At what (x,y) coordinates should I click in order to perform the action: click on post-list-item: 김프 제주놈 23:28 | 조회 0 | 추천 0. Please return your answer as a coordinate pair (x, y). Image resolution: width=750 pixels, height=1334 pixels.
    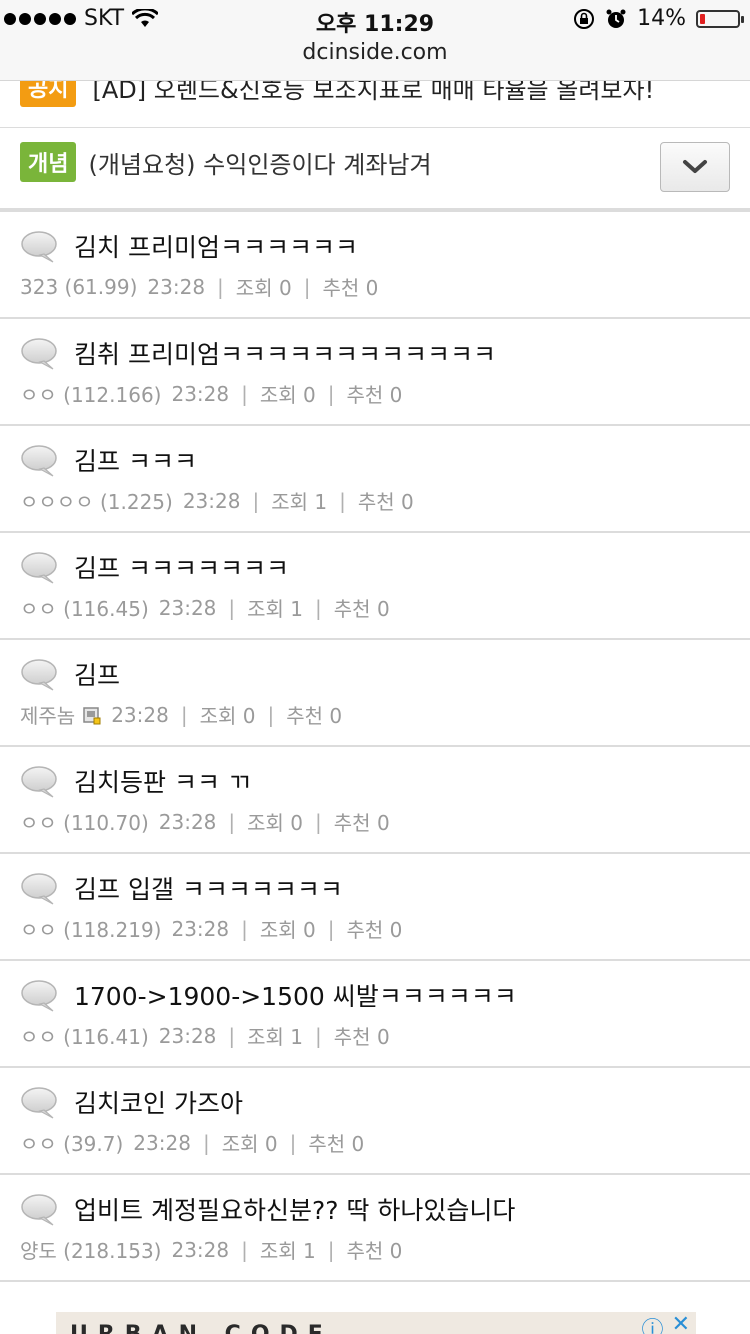
    Looking at the image, I should click on (375, 693).